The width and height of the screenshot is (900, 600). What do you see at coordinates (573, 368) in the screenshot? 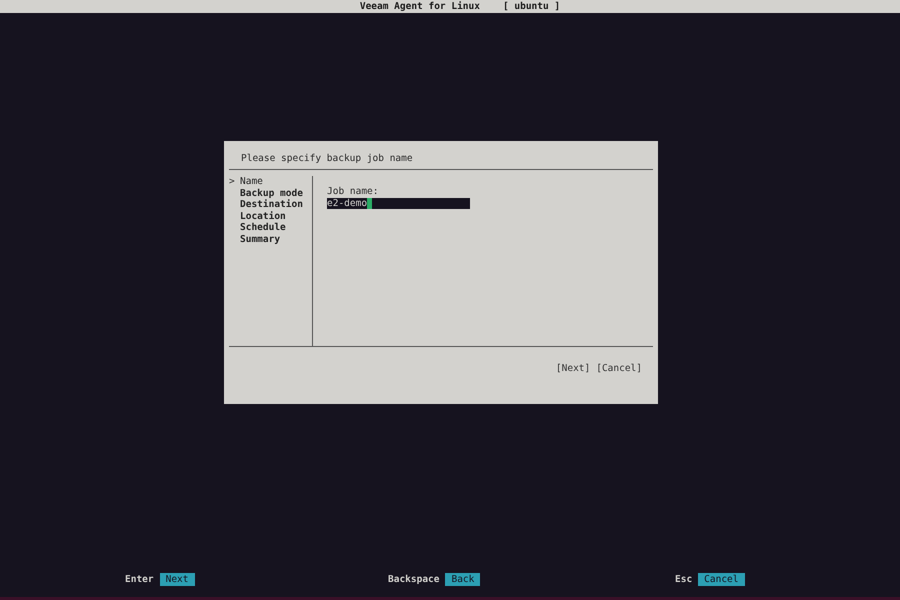
I see `next-button: [Next]` at bounding box center [573, 368].